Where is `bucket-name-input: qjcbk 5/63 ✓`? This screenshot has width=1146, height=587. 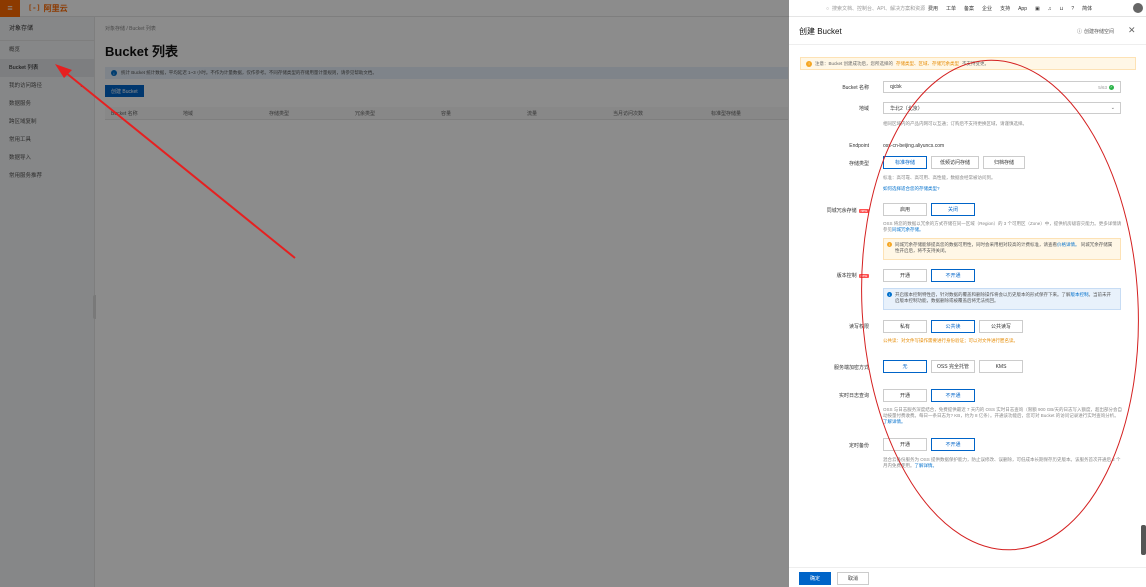 bucket-name-input: qjcbk 5/63 ✓ is located at coordinates (1002, 87).